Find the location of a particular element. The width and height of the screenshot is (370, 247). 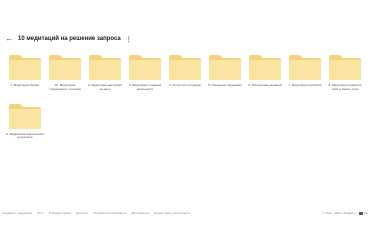

folder-item: 4. Отпустить ситуацию is located at coordinates (185, 72).